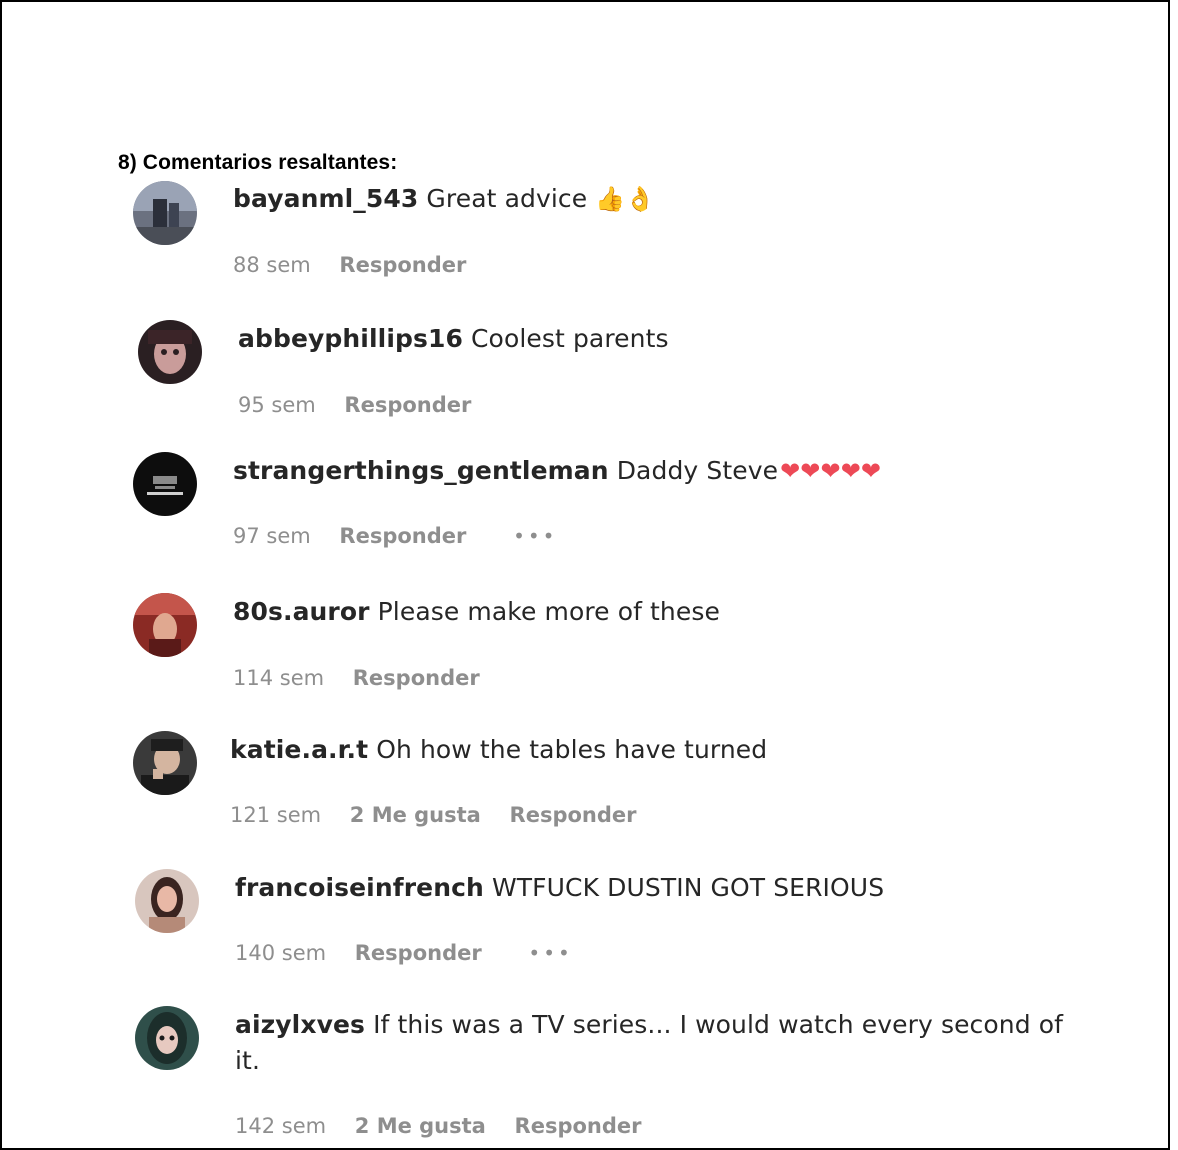  What do you see at coordinates (258, 162) in the screenshot?
I see `section-heading: 8) Comentarios resaltantes:` at bounding box center [258, 162].